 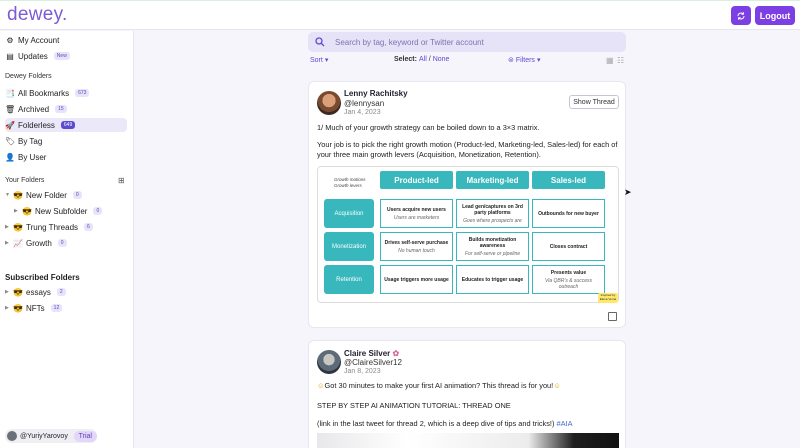 I want to click on tweet-media-image, so click(x=468, y=440).